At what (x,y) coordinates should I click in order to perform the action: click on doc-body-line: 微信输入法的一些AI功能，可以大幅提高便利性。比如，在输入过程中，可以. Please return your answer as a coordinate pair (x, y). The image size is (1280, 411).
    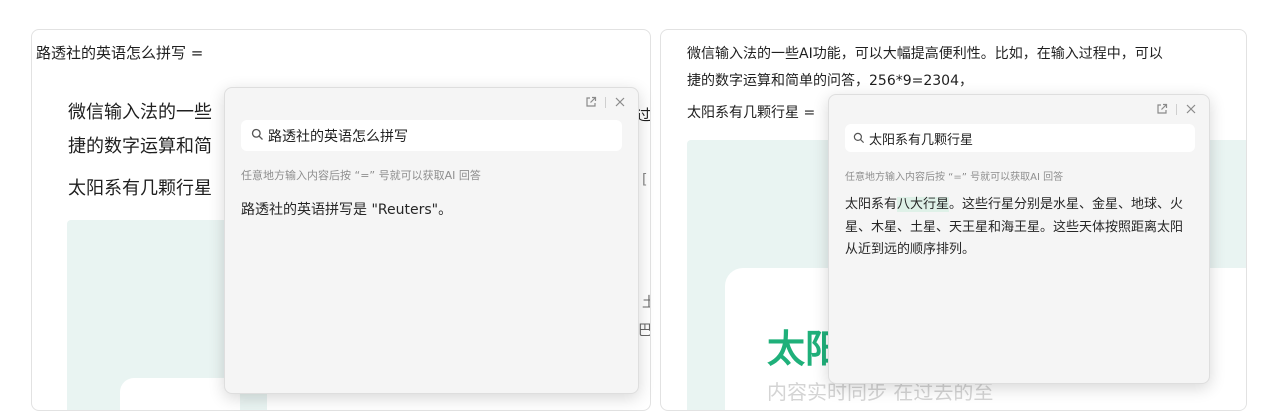
    Looking at the image, I should click on (925, 54).